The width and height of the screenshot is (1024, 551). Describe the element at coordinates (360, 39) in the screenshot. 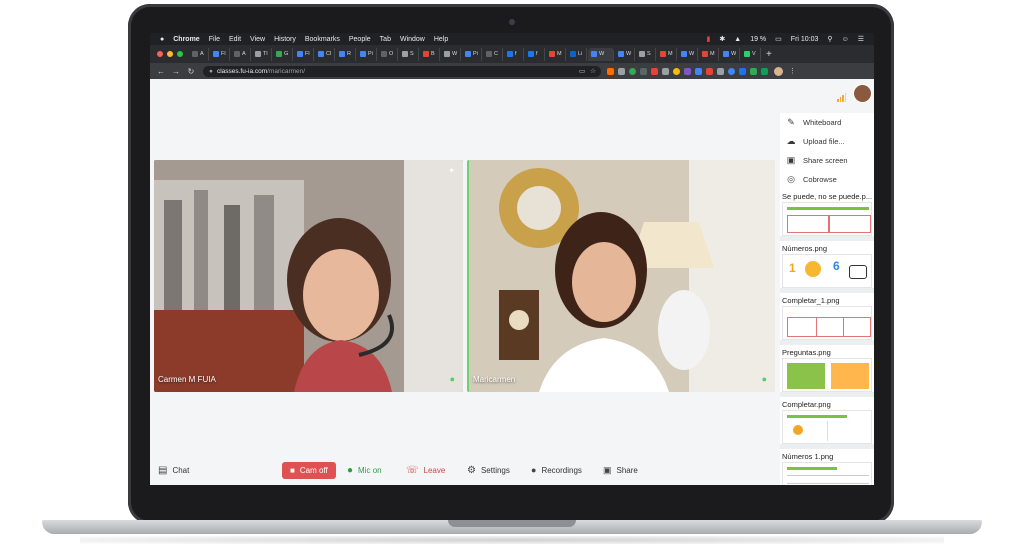

I see `menu-people: People` at that location.